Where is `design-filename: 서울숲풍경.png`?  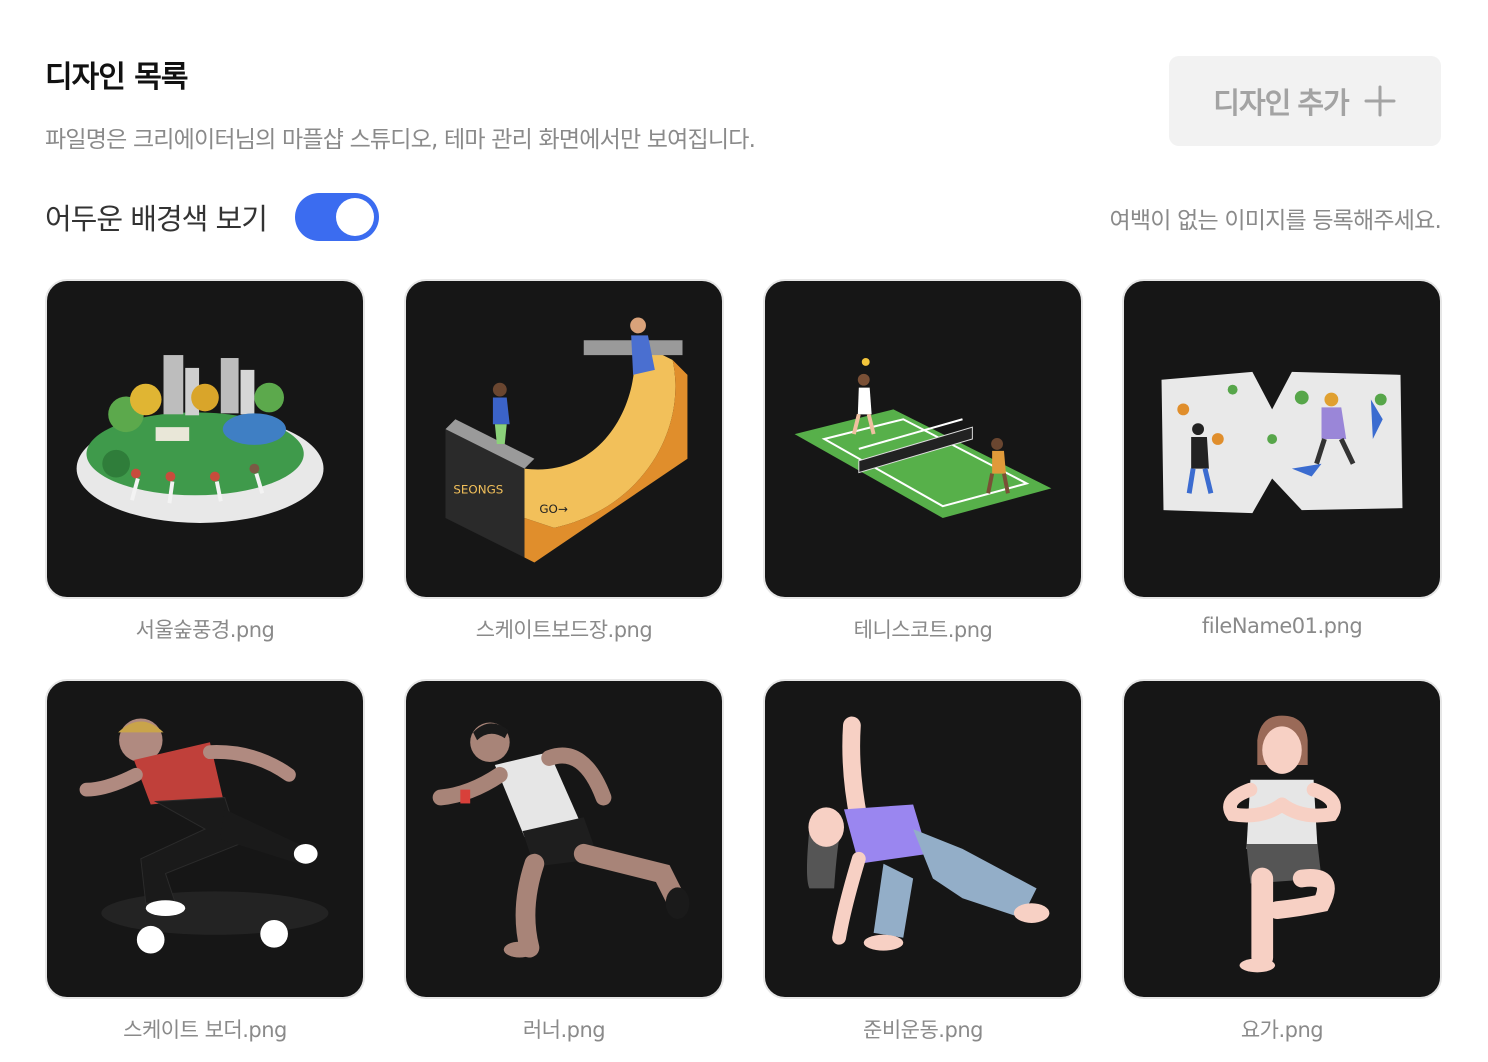
design-filename: 서울숲풍경.png is located at coordinates (205, 630).